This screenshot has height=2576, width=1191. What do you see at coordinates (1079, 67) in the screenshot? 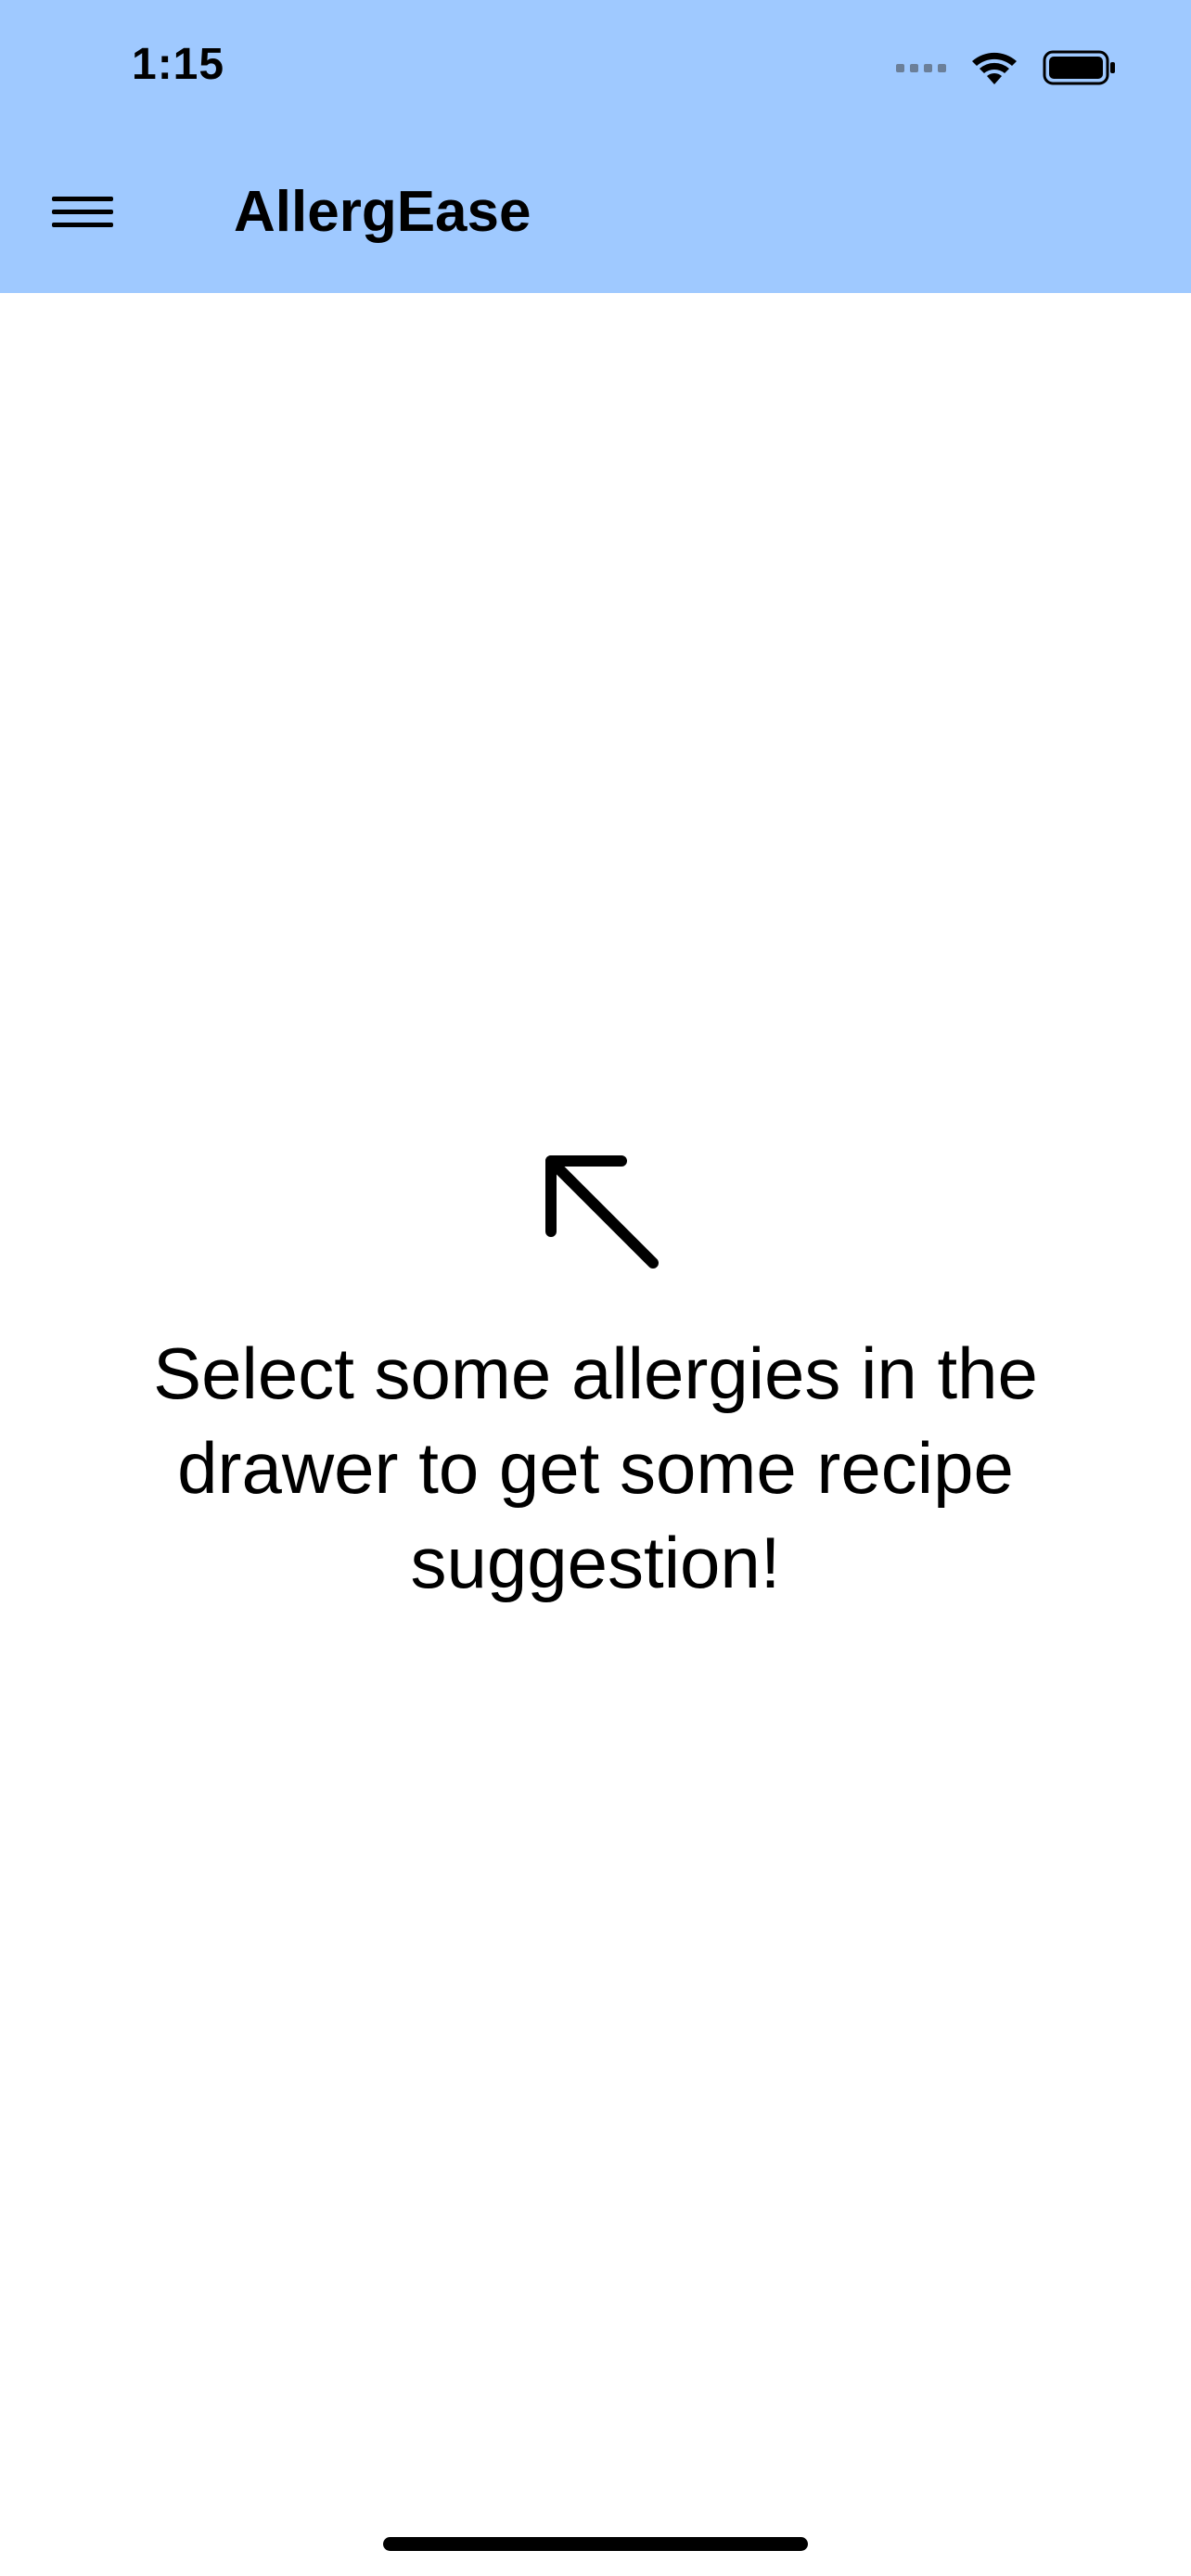
I see `battery-icon` at bounding box center [1079, 67].